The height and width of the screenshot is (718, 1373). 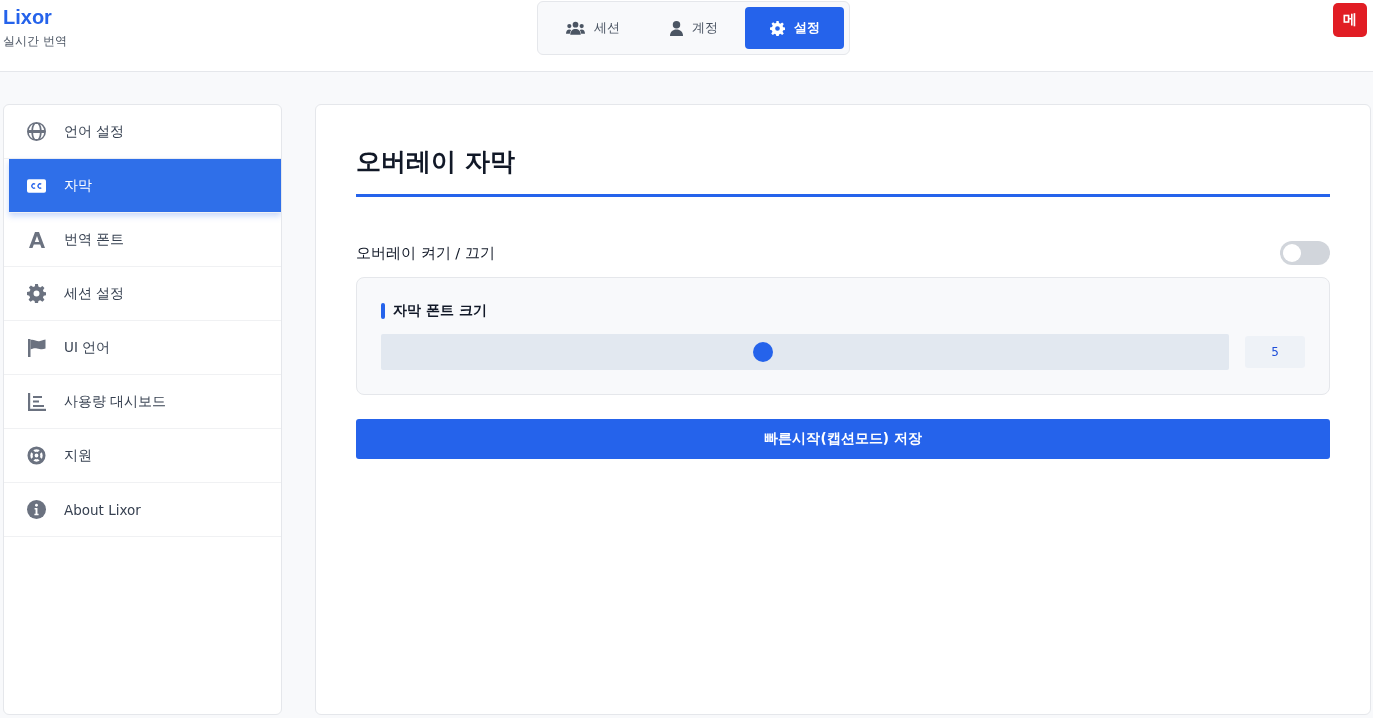 I want to click on settings-icon, so click(x=777, y=28).